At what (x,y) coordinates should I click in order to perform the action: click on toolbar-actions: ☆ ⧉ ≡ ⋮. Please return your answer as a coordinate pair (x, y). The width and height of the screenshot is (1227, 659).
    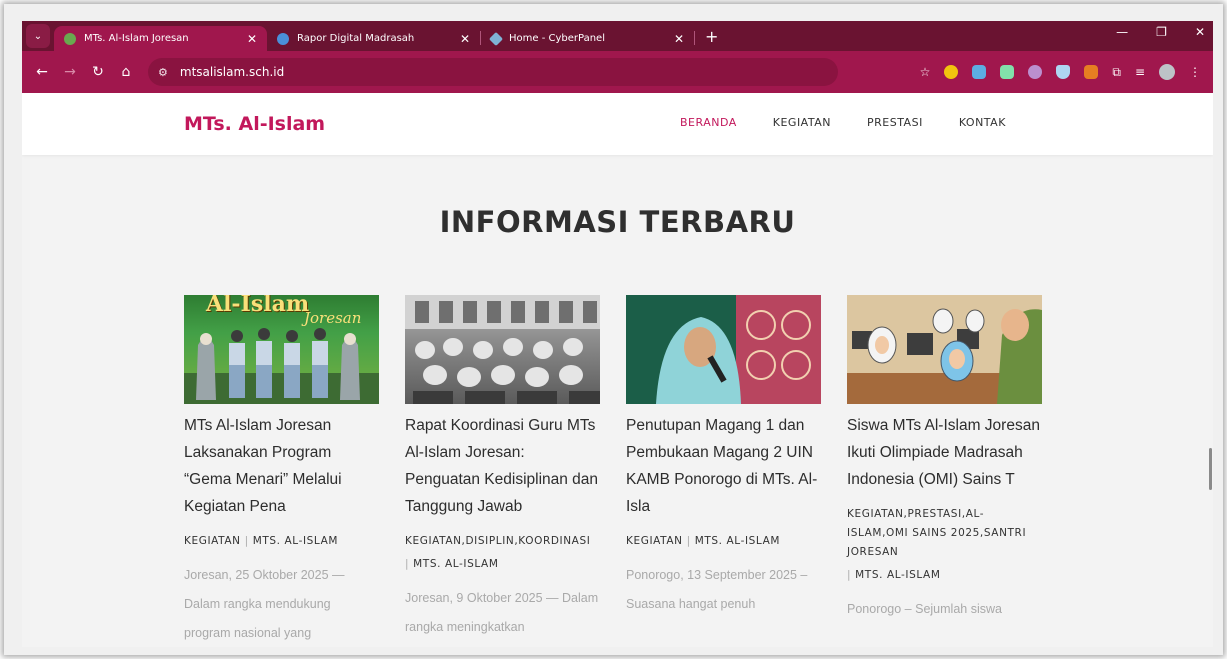
    Looking at the image, I should click on (1063, 72).